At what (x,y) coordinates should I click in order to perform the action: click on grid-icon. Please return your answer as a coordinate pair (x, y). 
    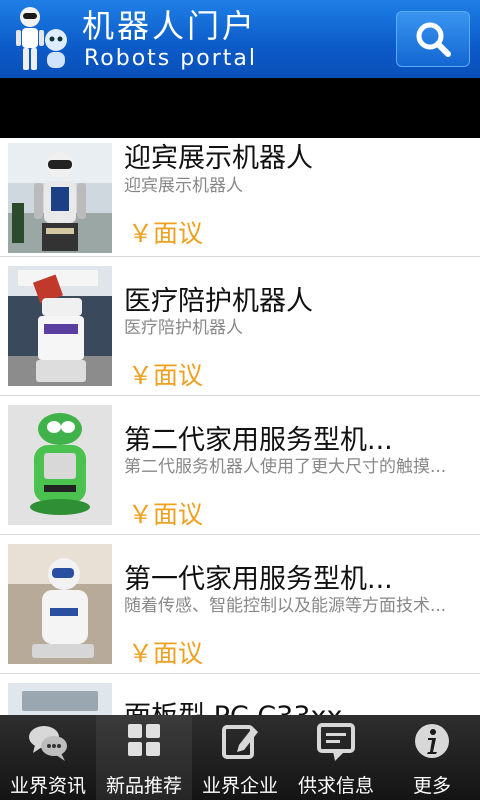
    Looking at the image, I should click on (144, 740).